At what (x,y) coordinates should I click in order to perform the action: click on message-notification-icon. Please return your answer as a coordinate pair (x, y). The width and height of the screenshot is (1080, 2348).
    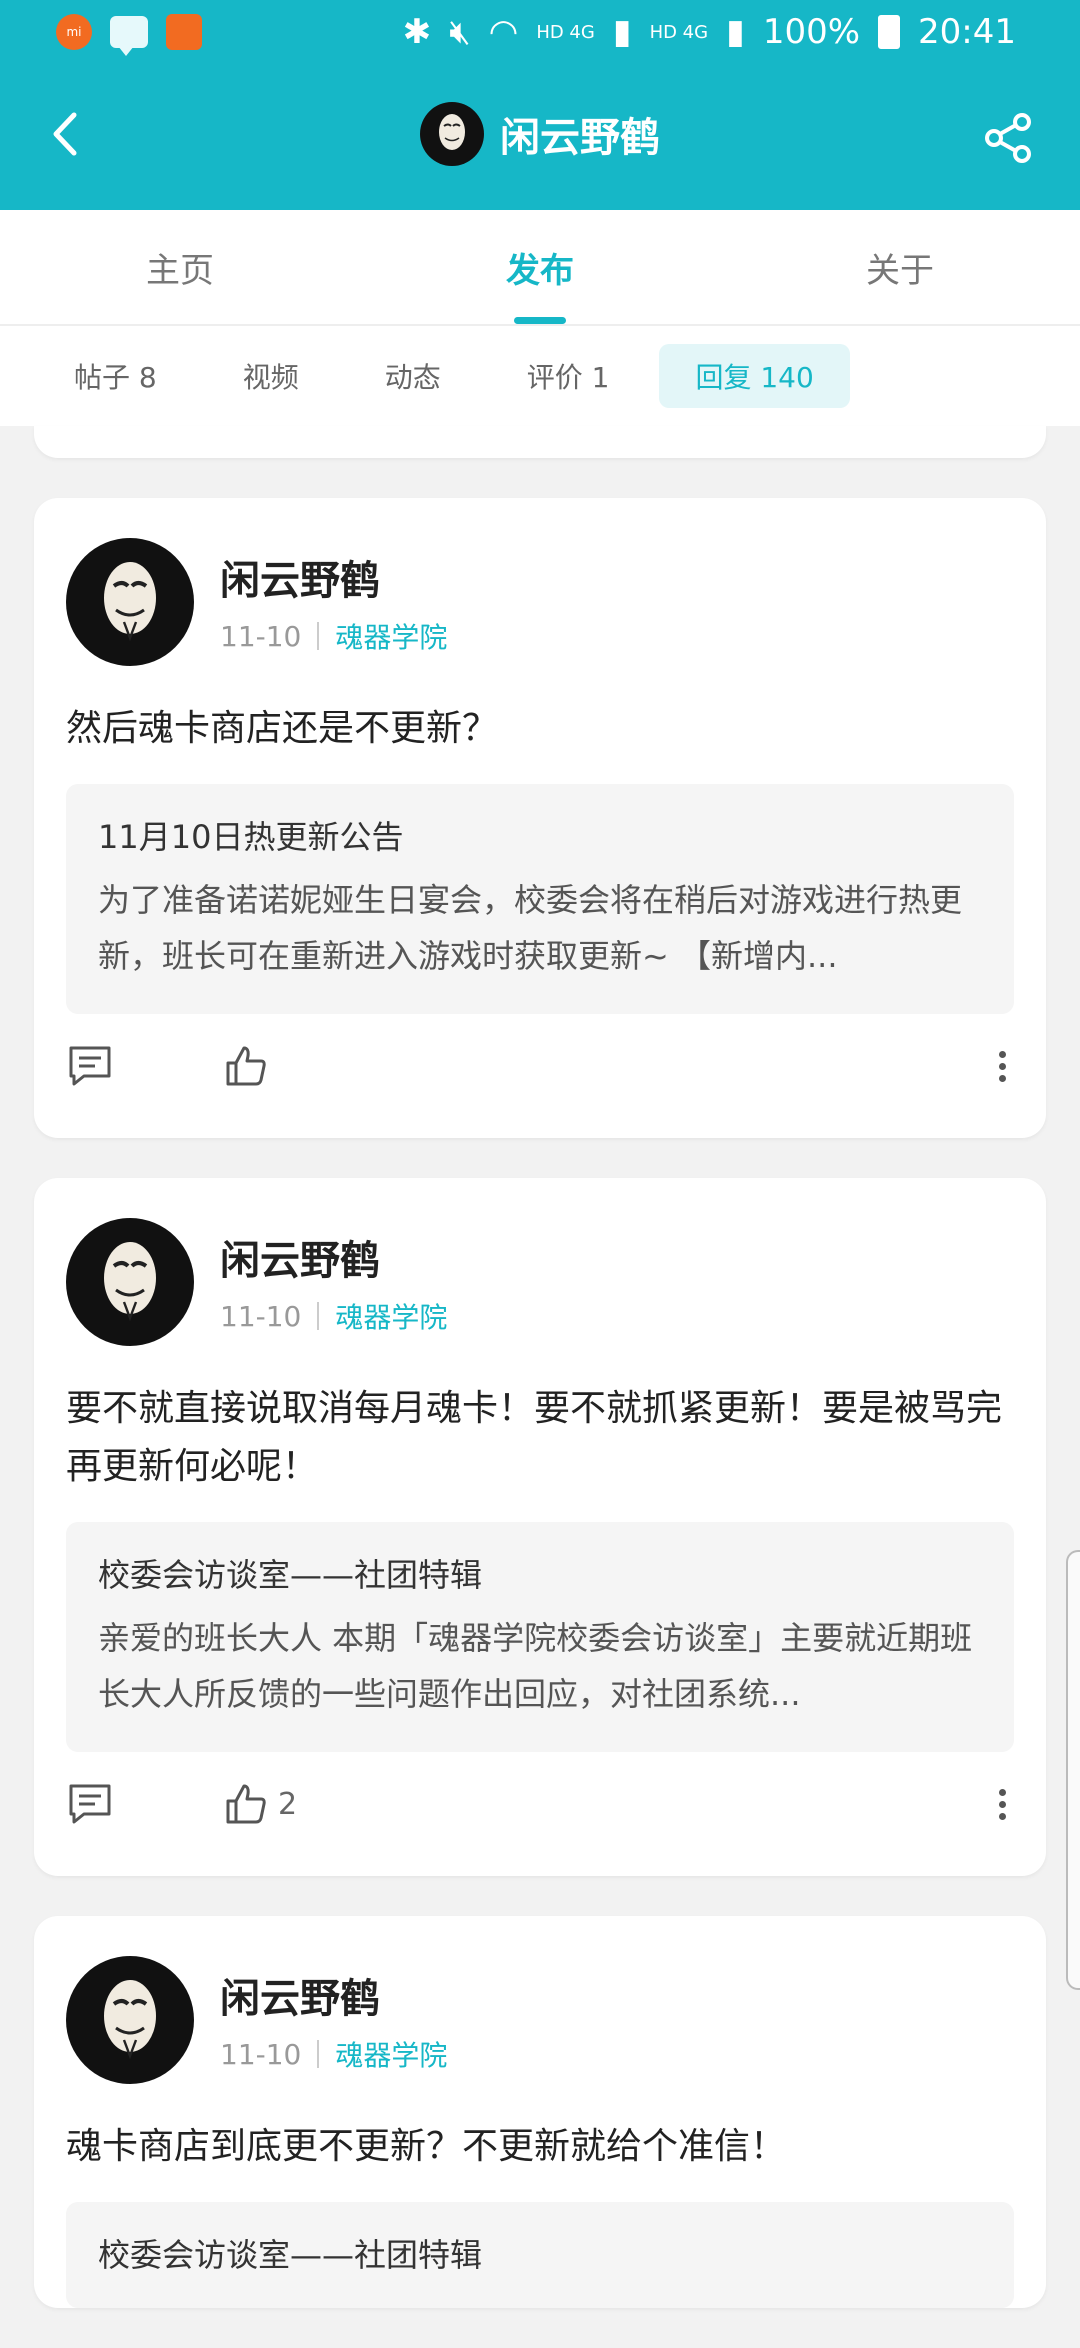
    Looking at the image, I should click on (129, 36).